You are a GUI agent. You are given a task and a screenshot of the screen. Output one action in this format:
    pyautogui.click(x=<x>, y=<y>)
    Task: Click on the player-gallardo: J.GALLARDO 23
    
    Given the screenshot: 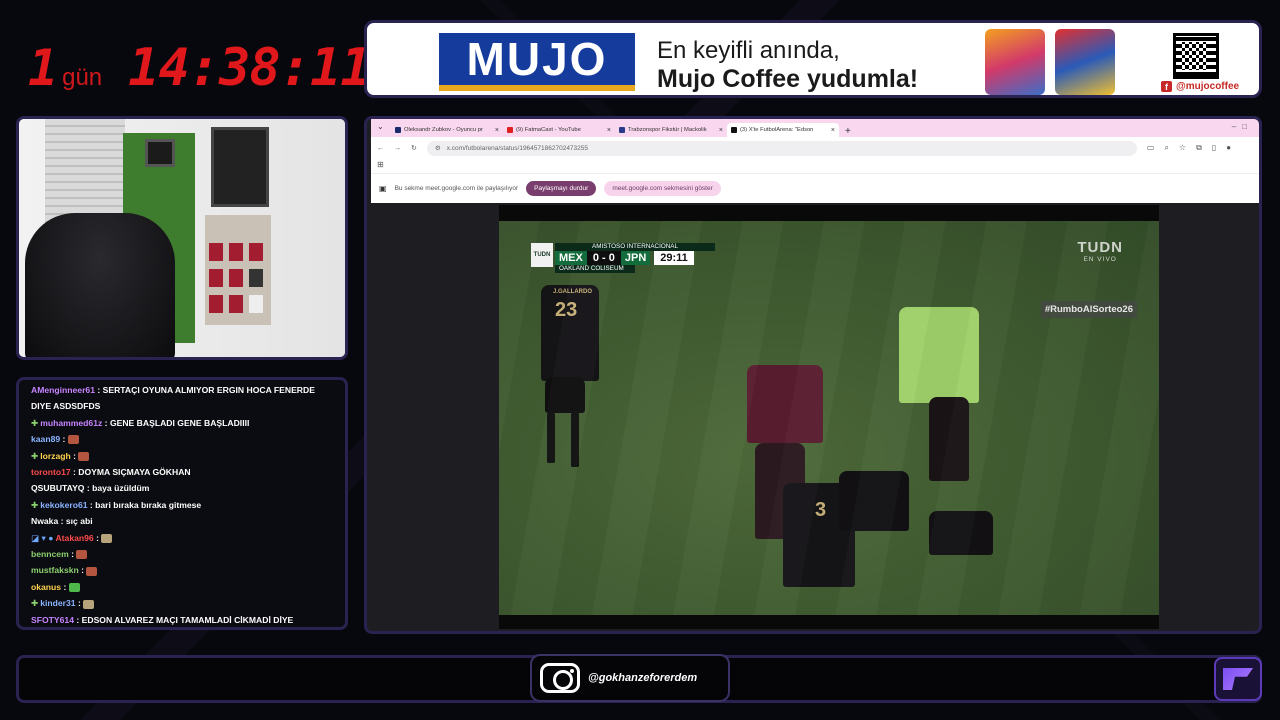 What is the action you would take?
    pyautogui.click(x=570, y=333)
    